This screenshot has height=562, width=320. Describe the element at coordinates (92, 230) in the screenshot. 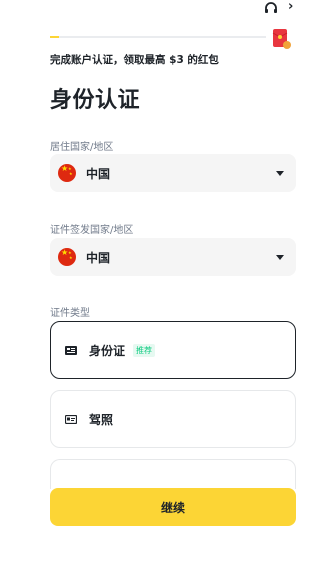

I see `issuing-label: 证件签发国家/地区` at that location.